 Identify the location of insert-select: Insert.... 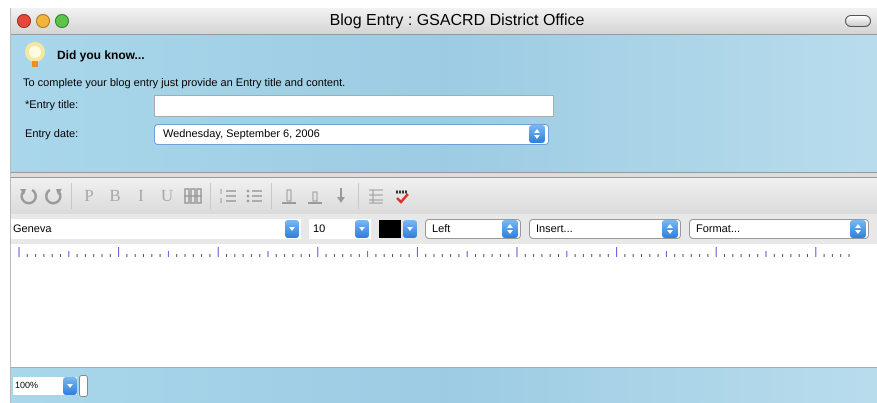
(605, 229).